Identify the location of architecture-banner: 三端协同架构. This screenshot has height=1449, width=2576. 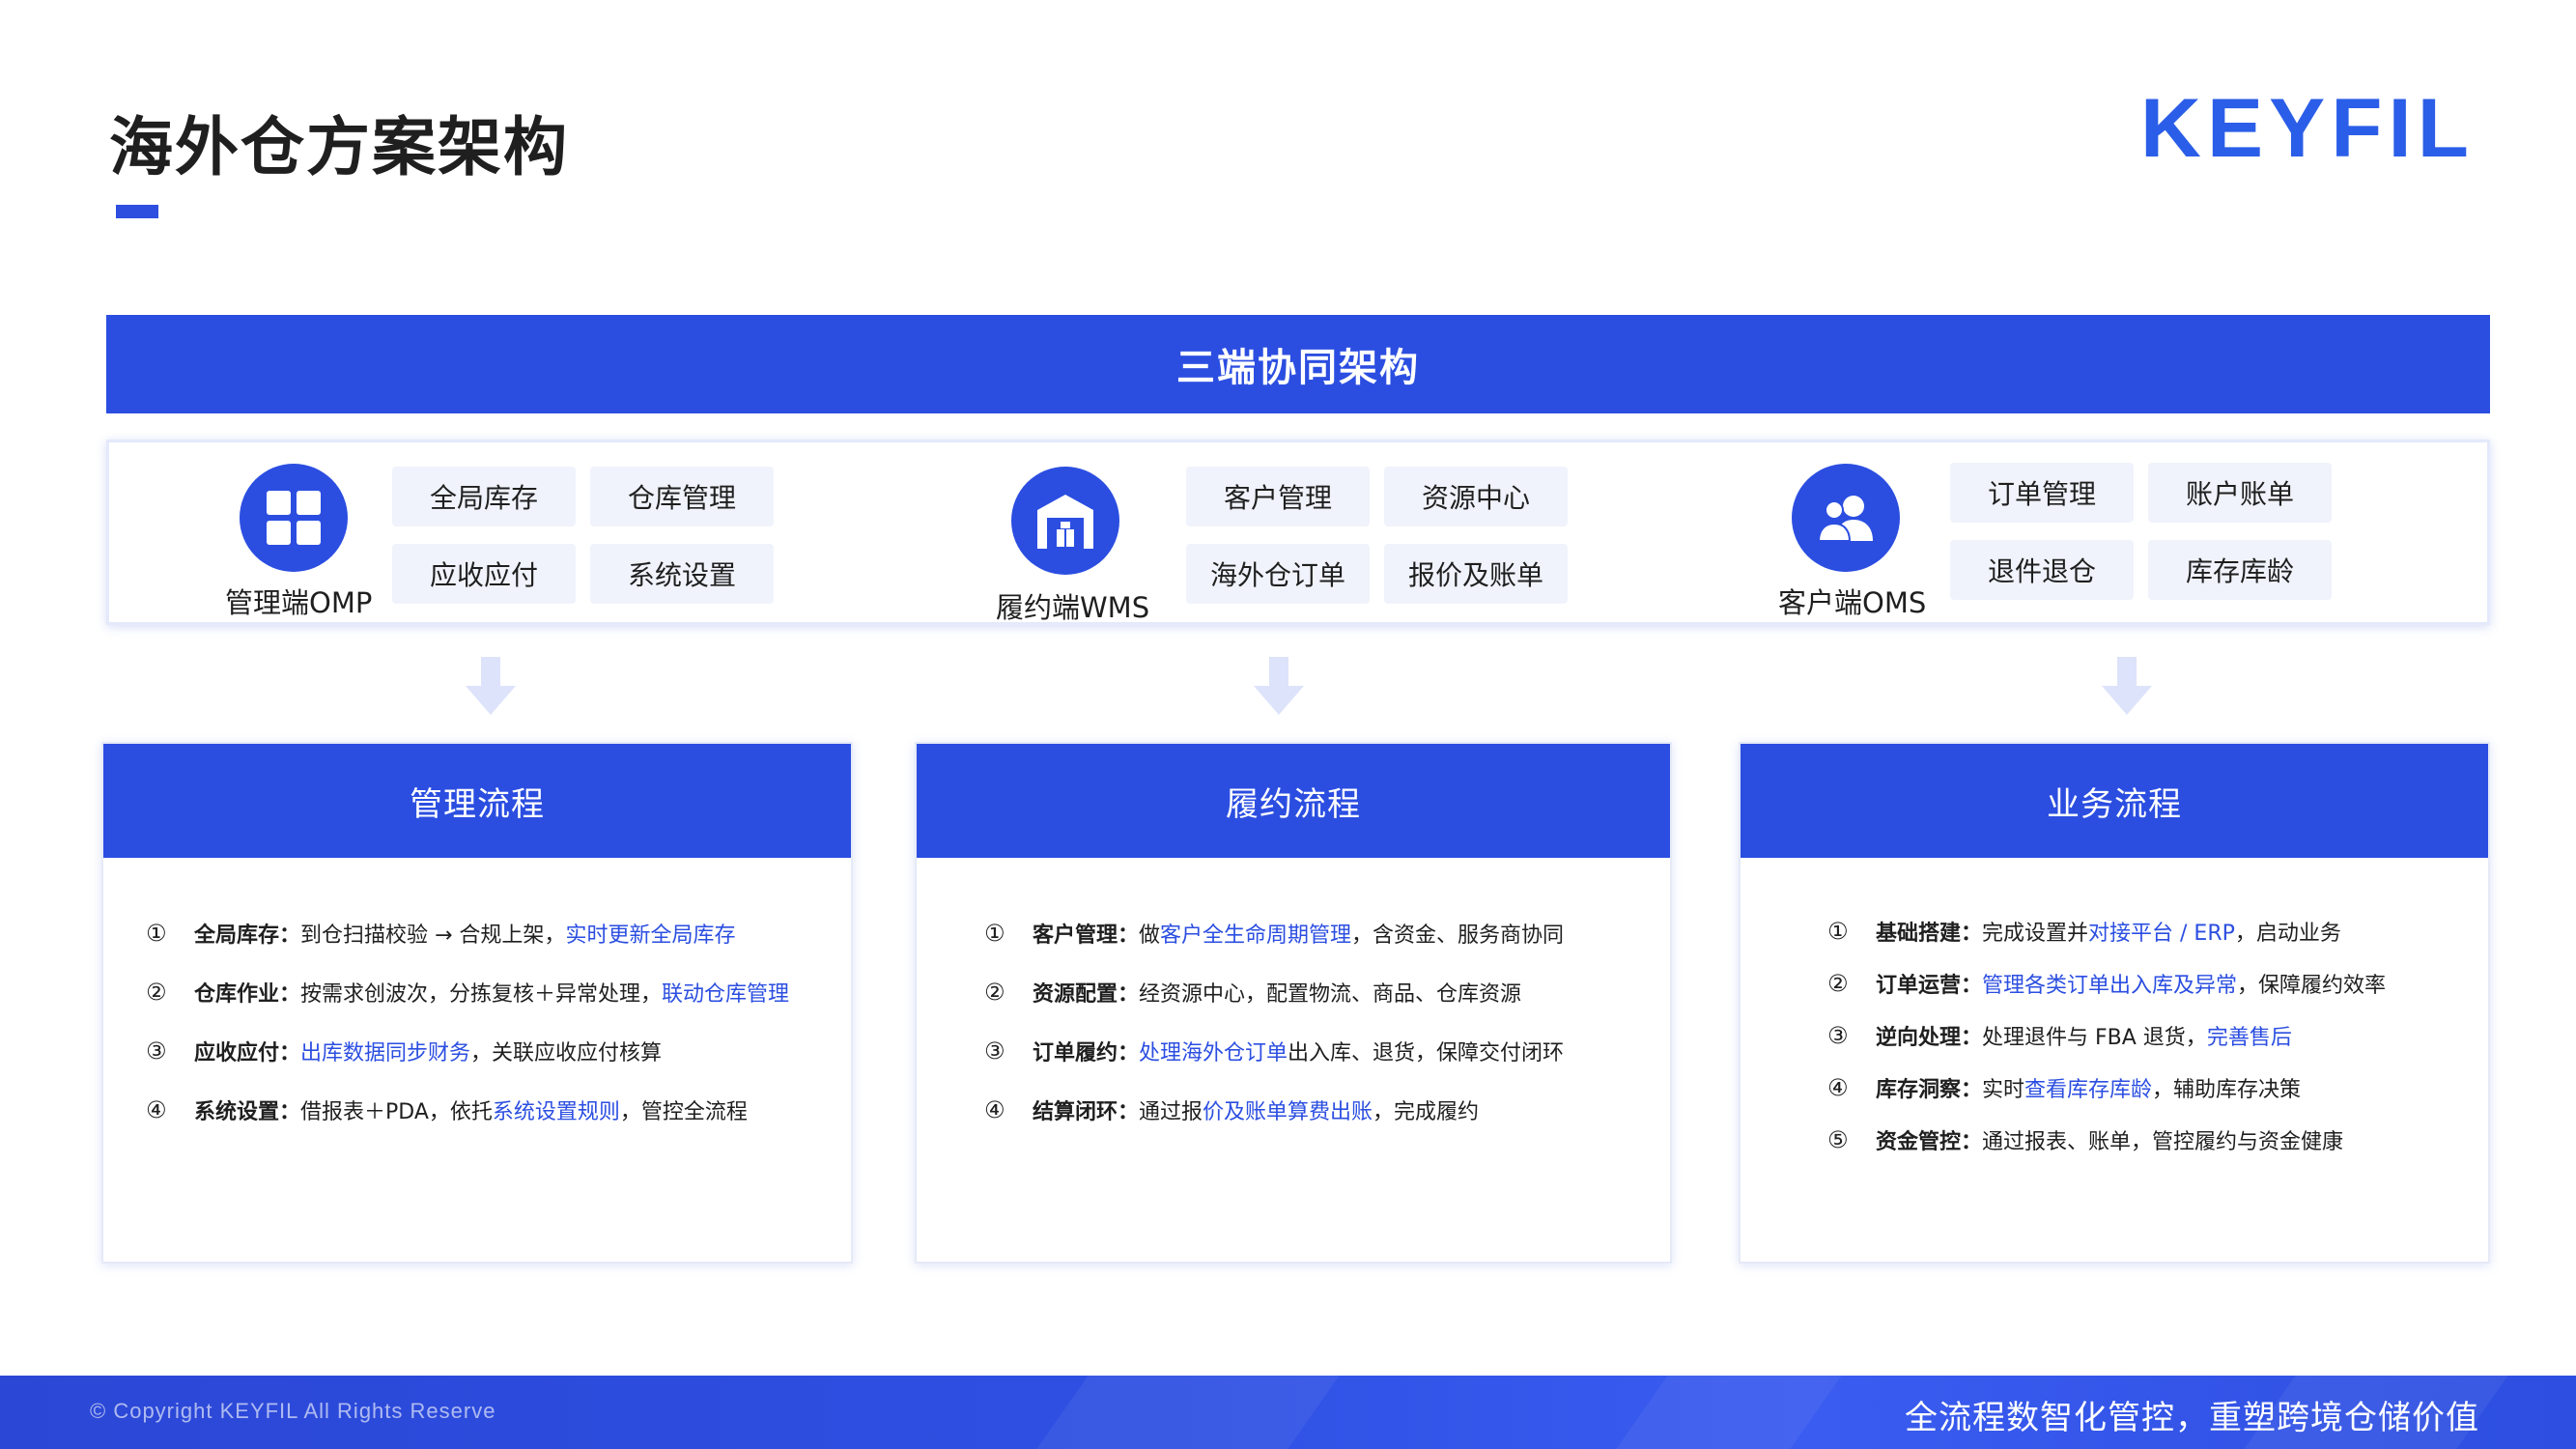
(1298, 364).